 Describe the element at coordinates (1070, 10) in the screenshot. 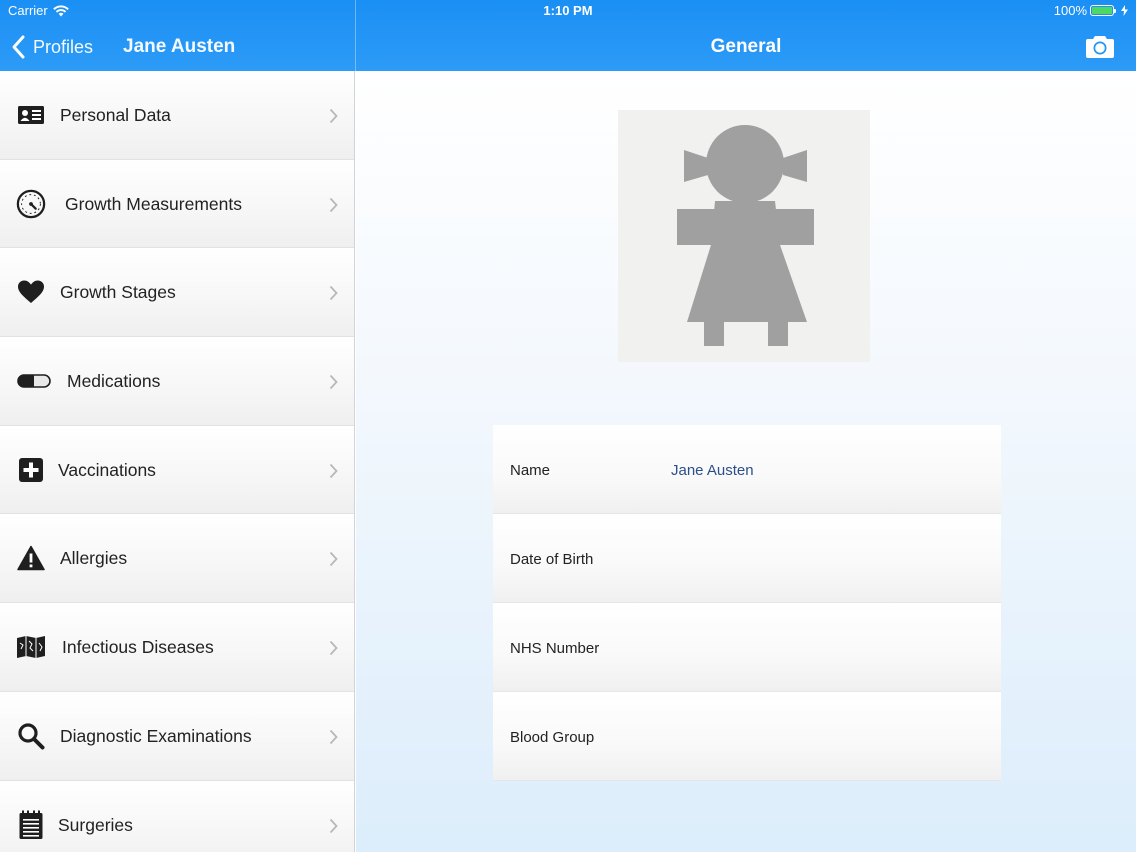

I see `battery-percent: 100%` at that location.